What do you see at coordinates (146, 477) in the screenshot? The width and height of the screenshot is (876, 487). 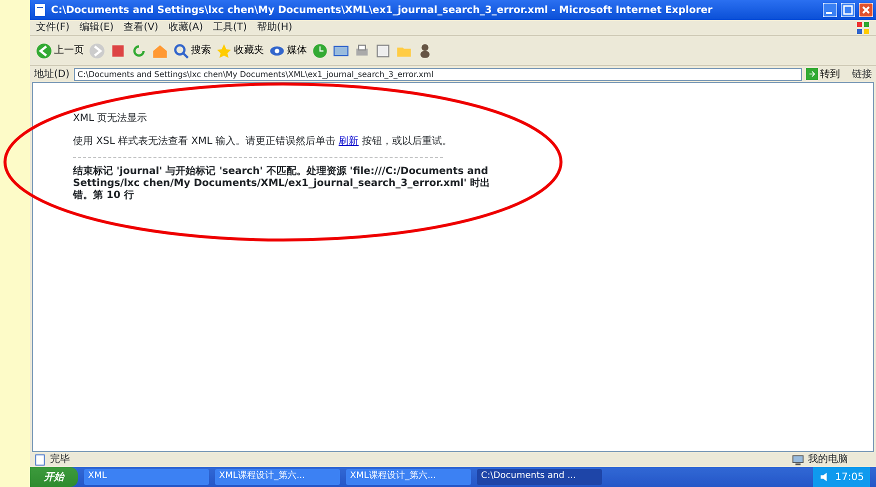 I see `taskbar-button: XML` at bounding box center [146, 477].